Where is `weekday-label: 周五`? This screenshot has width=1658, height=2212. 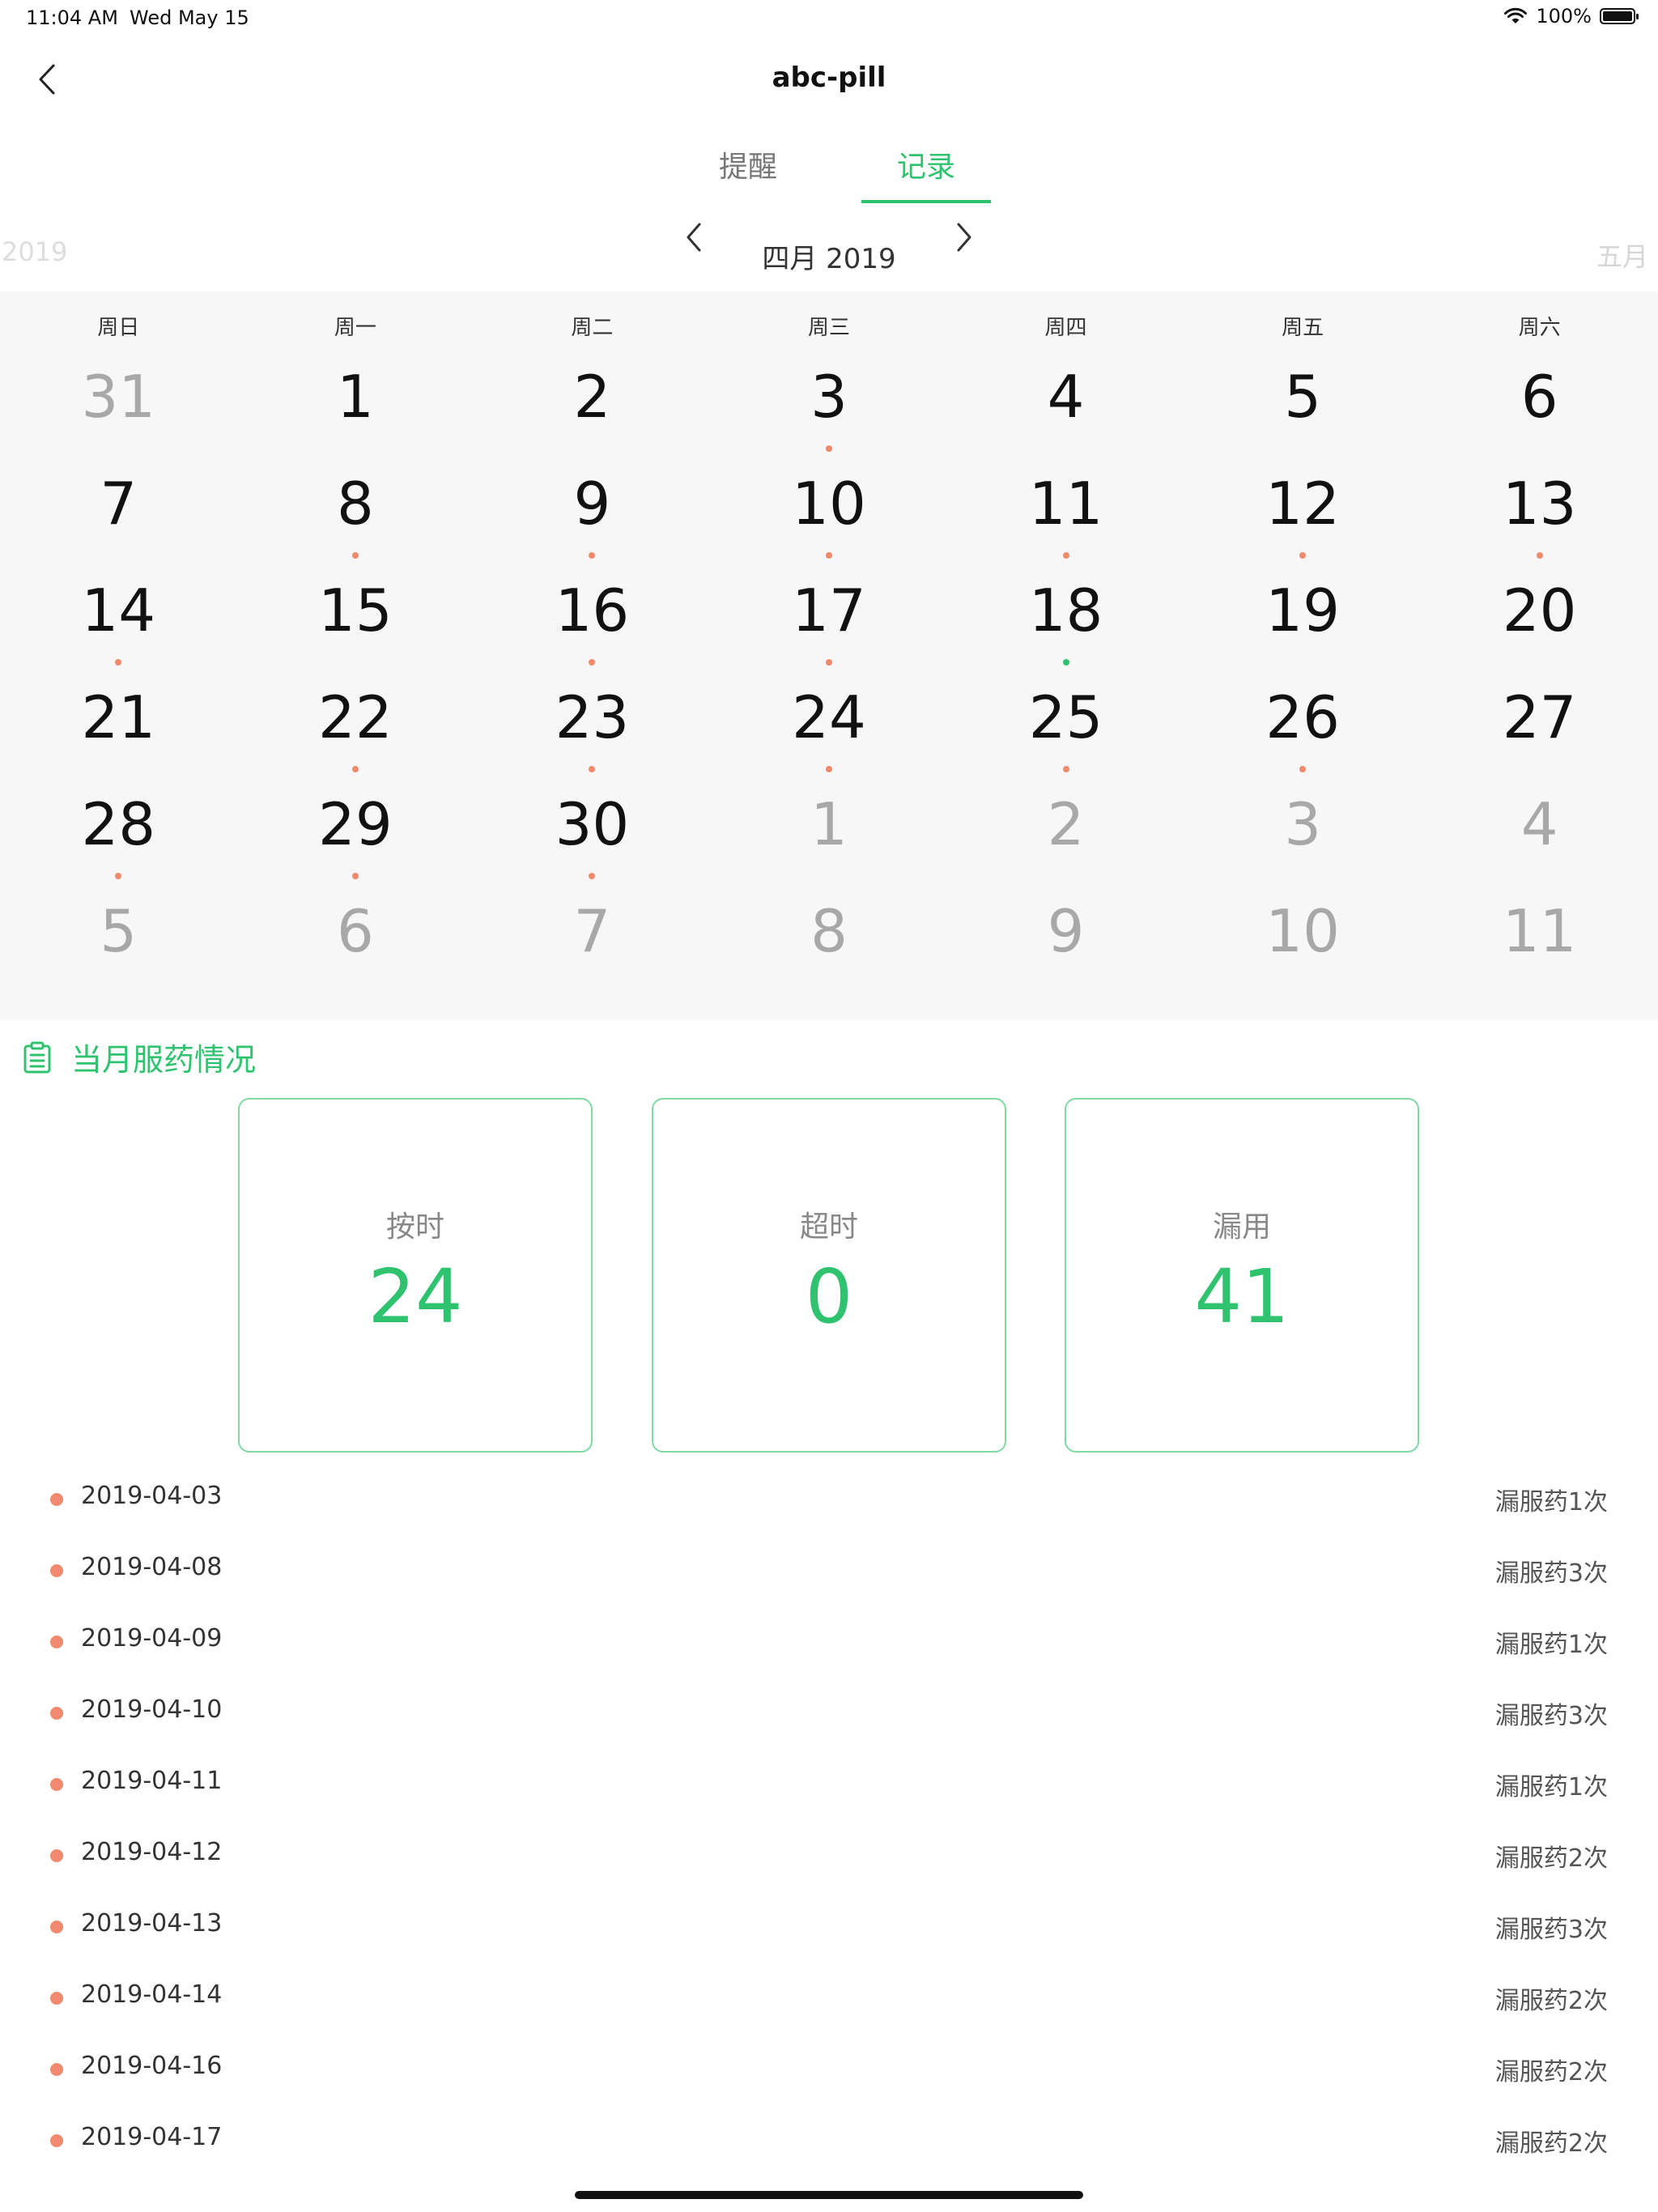
weekday-label: 周五 is located at coordinates (1303, 328).